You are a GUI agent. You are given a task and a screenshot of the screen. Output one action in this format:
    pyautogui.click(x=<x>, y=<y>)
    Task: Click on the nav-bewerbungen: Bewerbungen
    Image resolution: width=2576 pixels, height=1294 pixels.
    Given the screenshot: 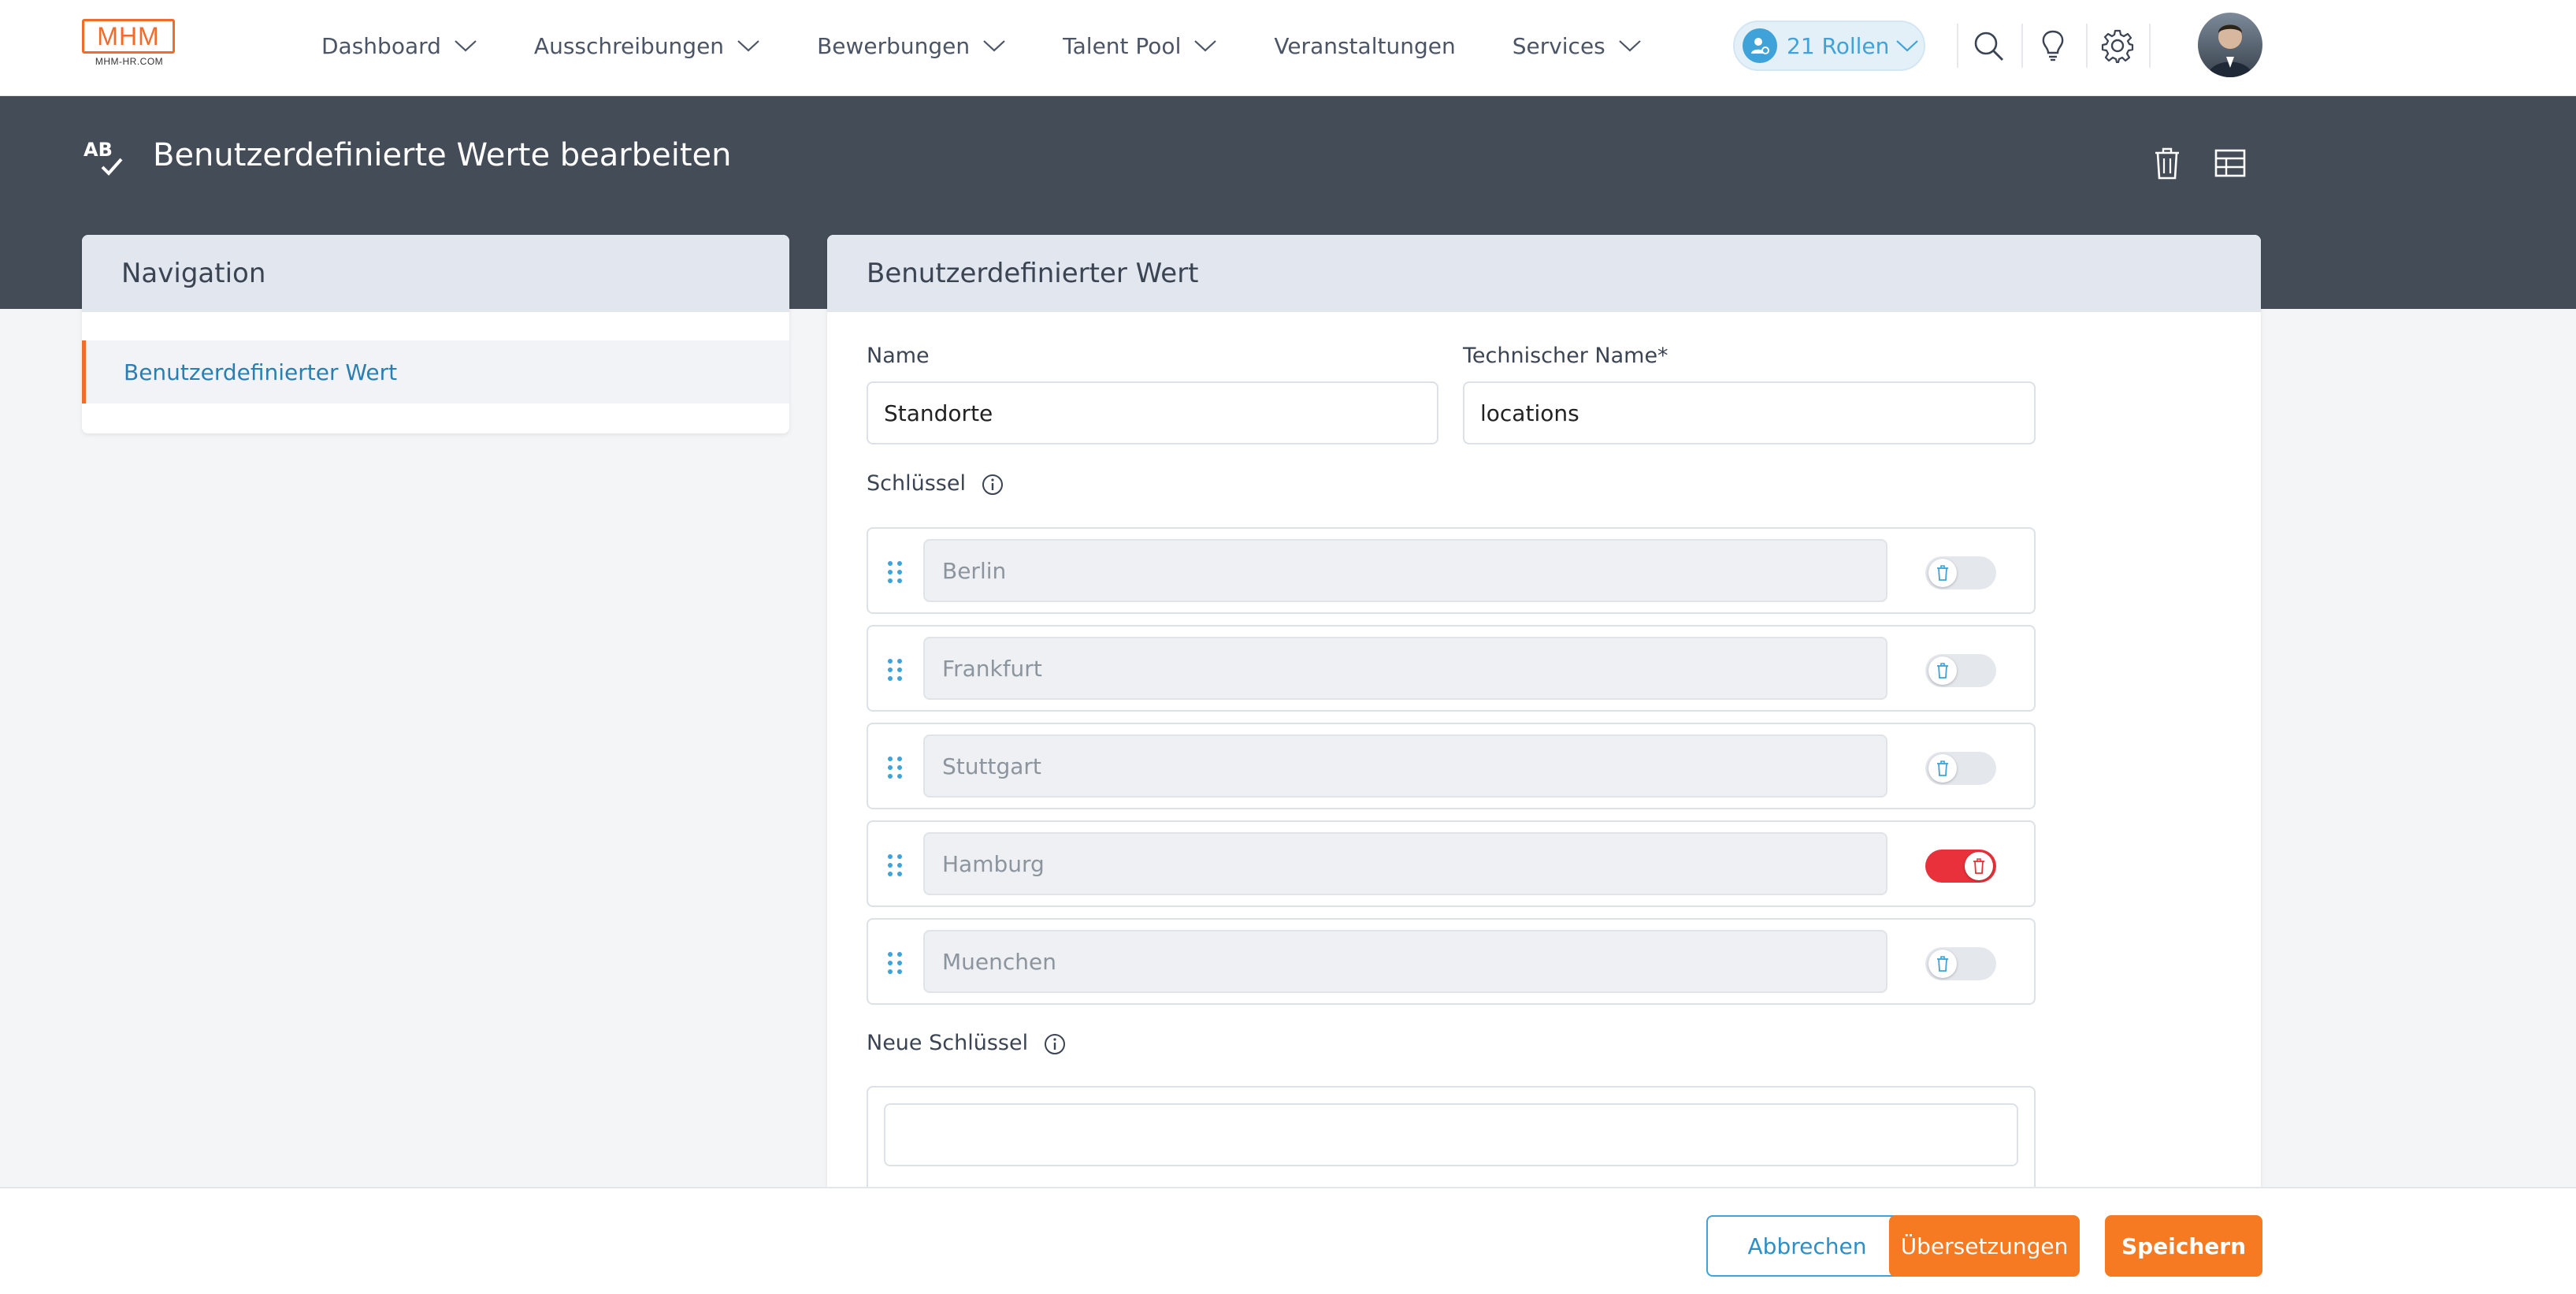 What is the action you would take?
    pyautogui.click(x=911, y=46)
    